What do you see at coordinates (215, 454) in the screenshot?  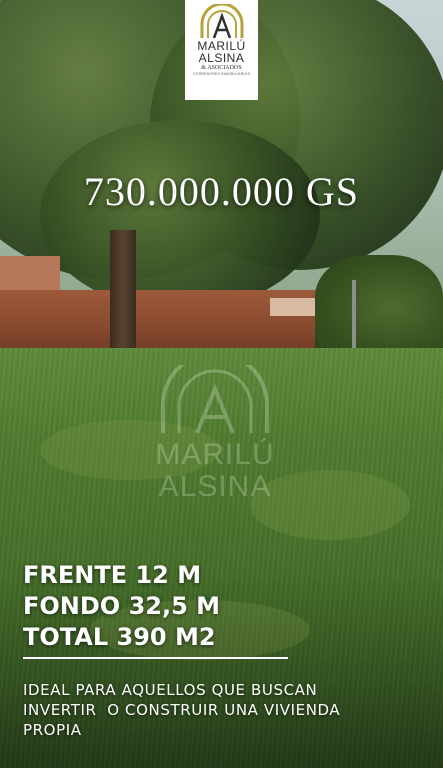 I see `watermark-name-first: MARILÚ` at bounding box center [215, 454].